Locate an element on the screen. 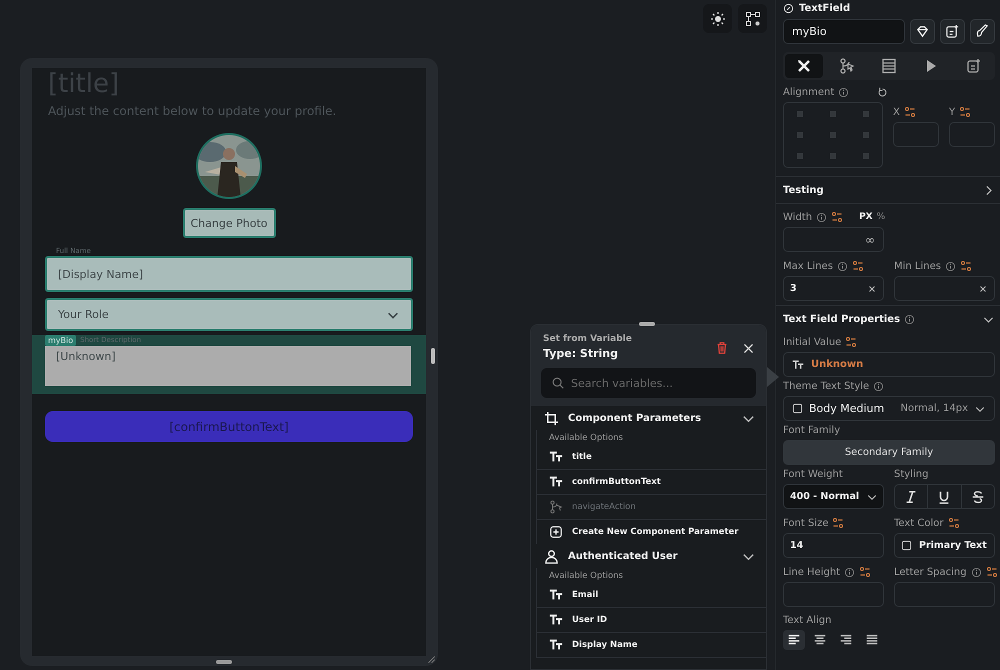 This screenshot has height=670, width=1000. group-header: Component Parameters is located at coordinates (648, 418).